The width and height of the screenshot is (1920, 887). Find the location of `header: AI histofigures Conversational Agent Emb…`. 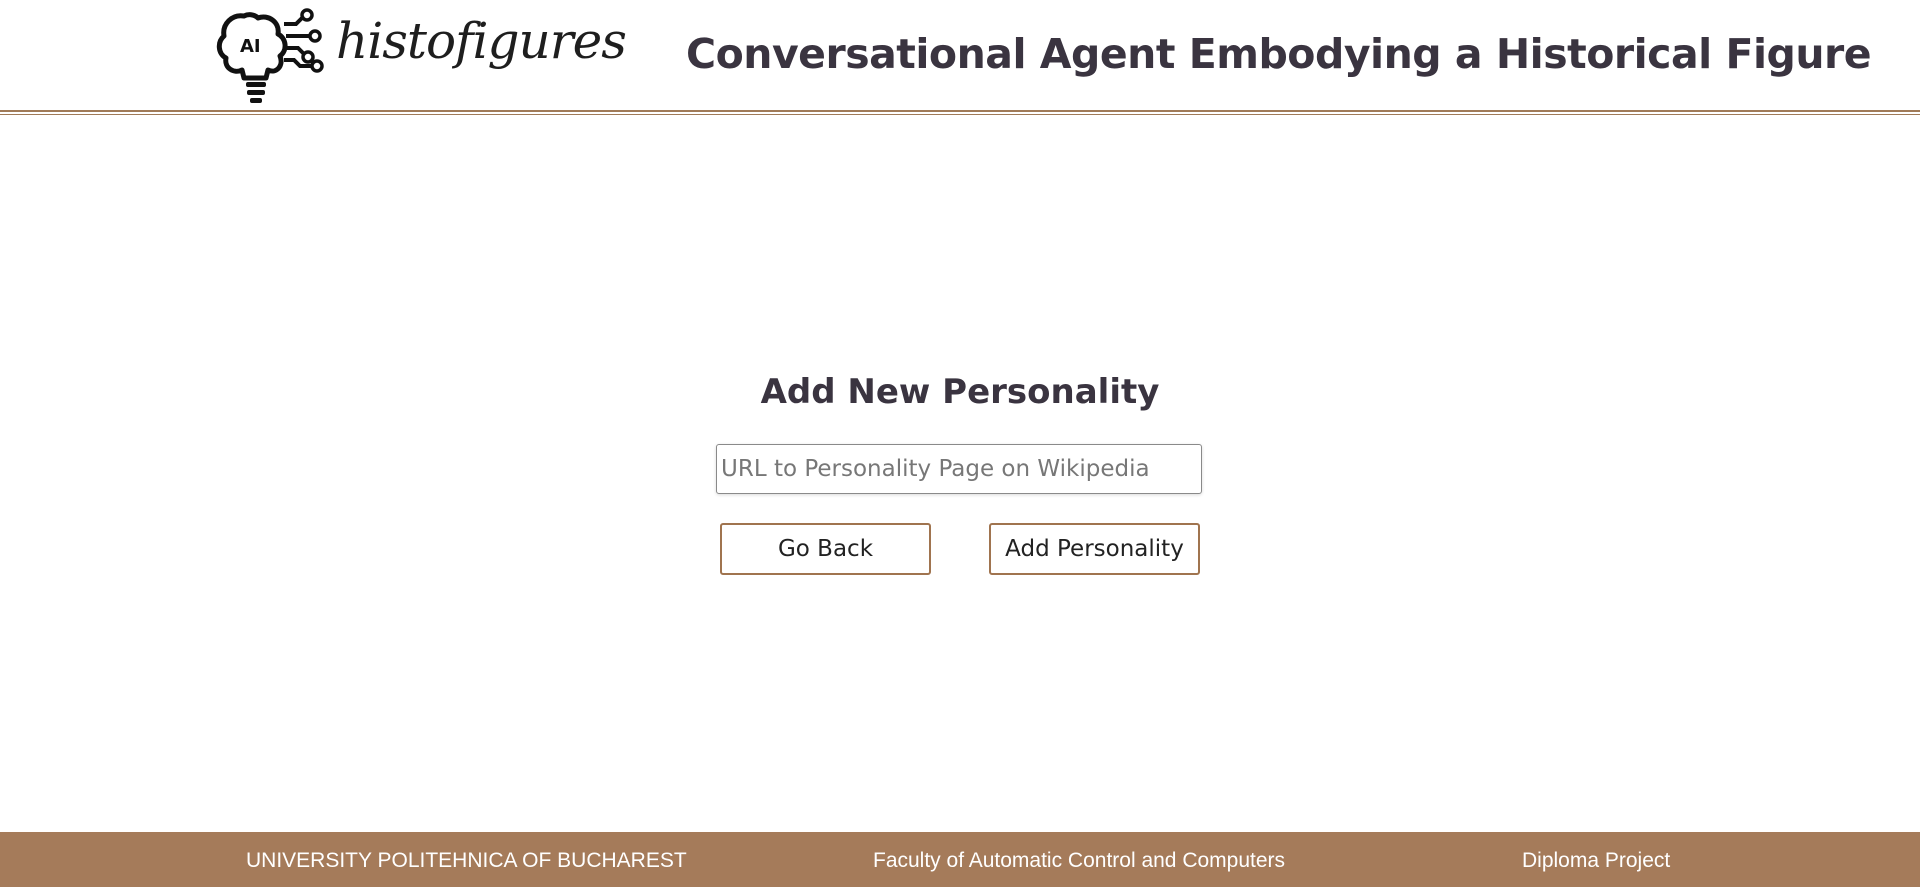

header: AI histofigures Conversational Agent Emb… is located at coordinates (960, 57).